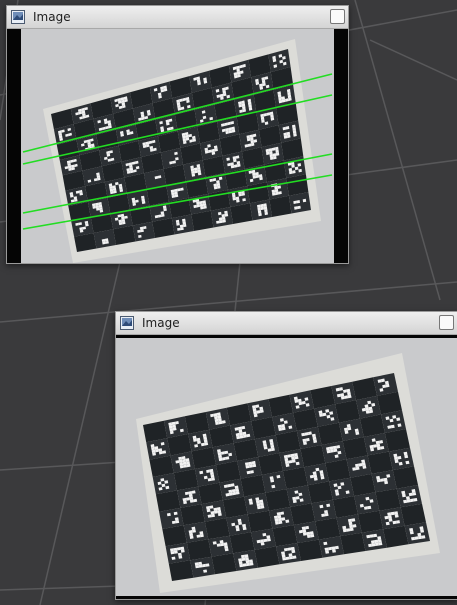 This screenshot has height=605, width=457. I want to click on image-border-bottom, so click(286, 597).